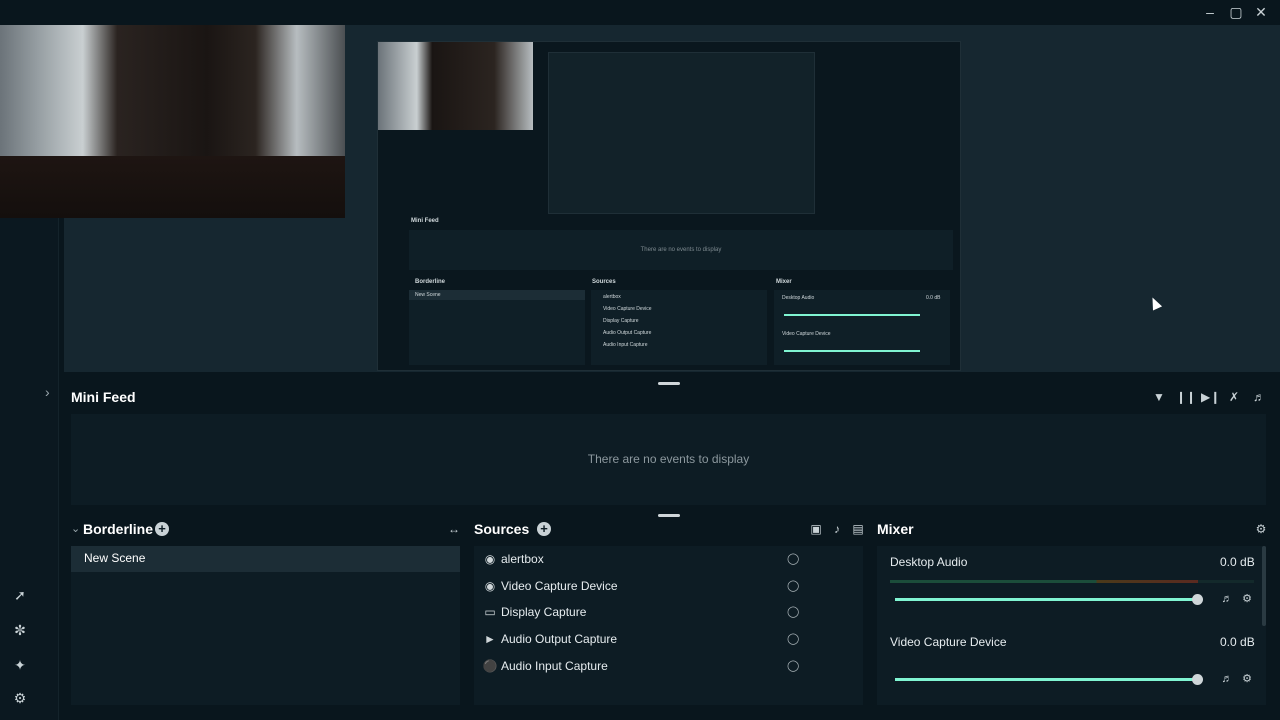  Describe the element at coordinates (640, 12) in the screenshot. I see `title-bar: – ▢ ✕` at that location.